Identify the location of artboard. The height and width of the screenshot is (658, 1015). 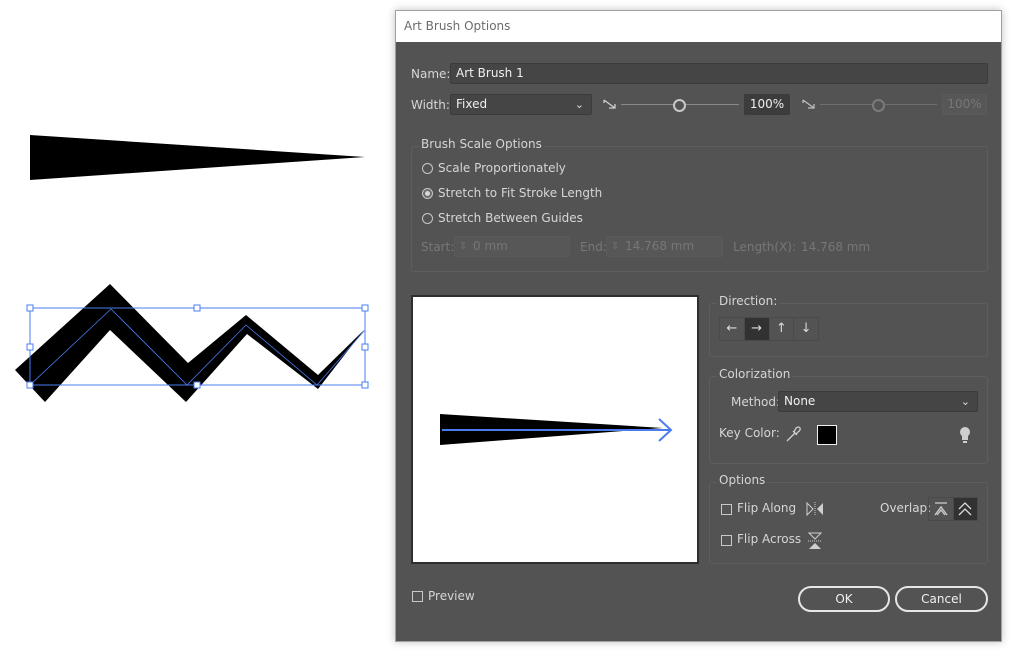
(192, 268).